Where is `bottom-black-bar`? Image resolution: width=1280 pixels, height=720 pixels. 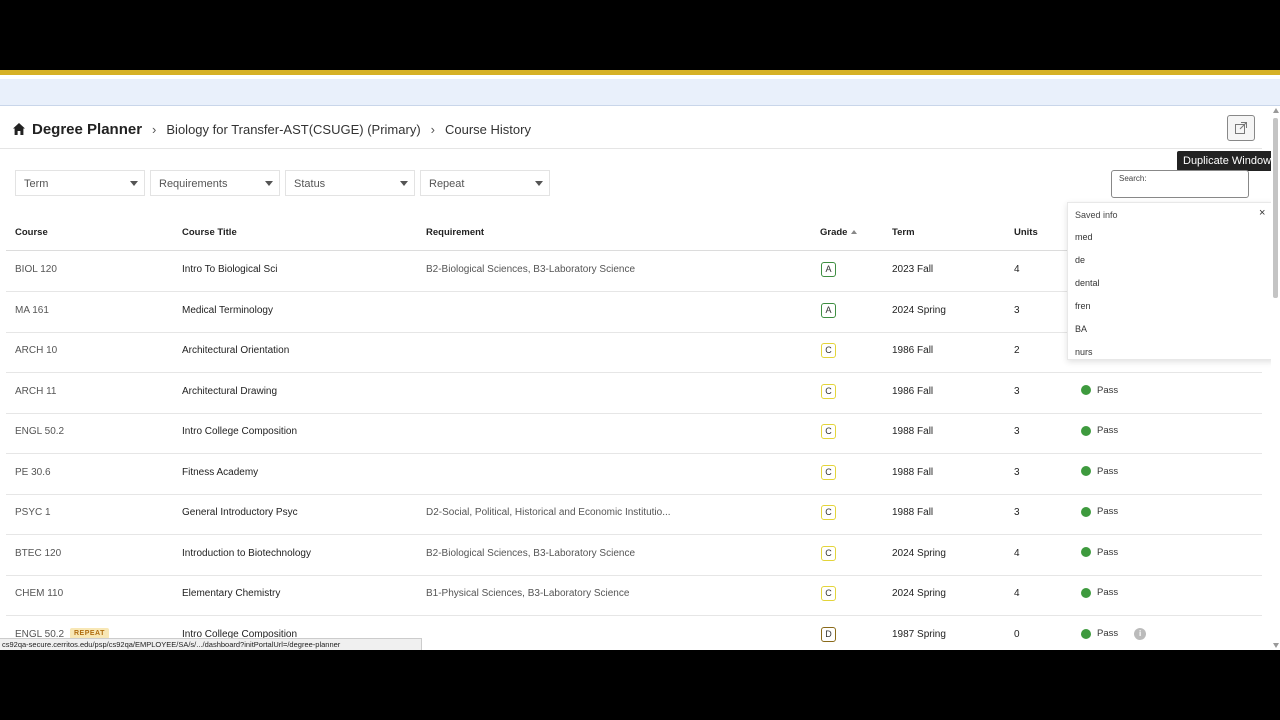
bottom-black-bar is located at coordinates (640, 685).